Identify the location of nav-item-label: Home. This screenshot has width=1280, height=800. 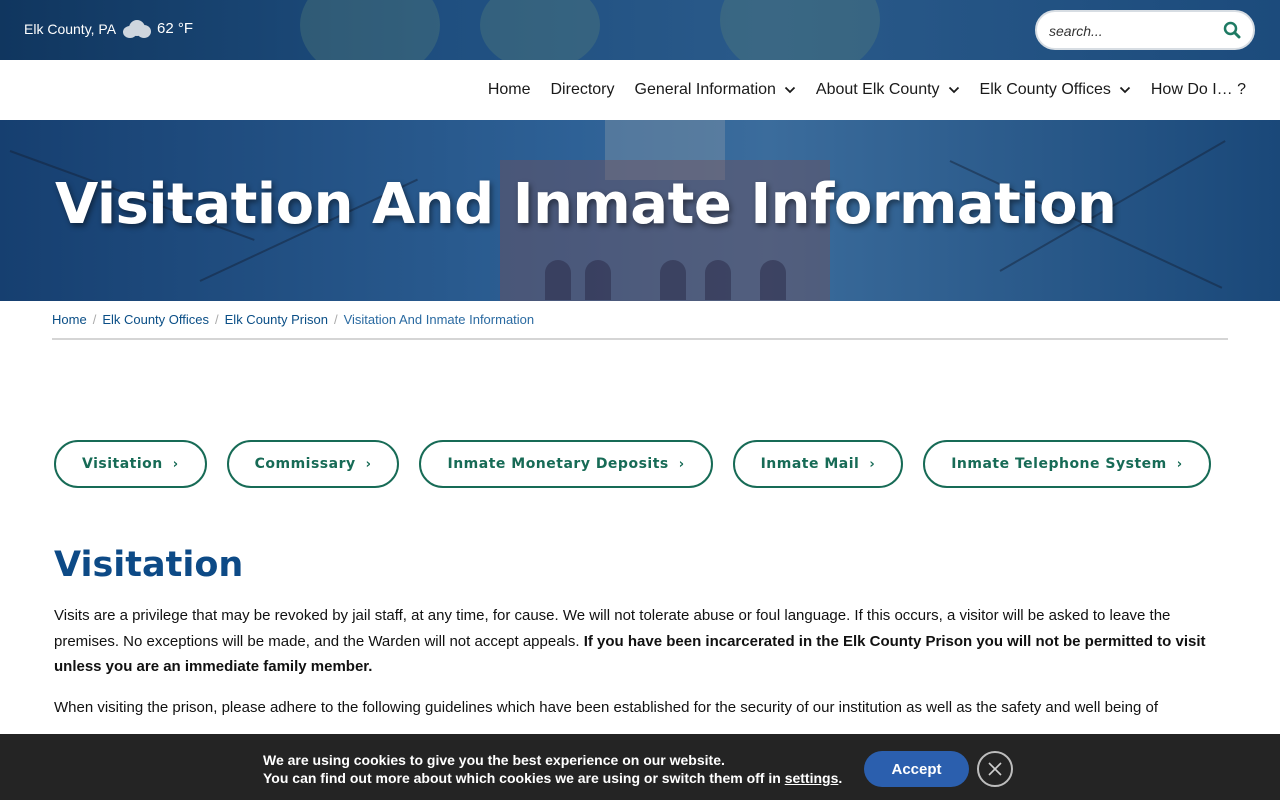
(509, 89).